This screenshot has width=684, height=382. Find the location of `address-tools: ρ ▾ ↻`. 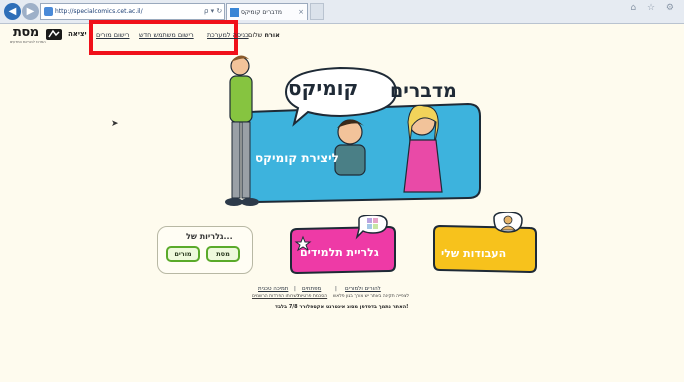

address-tools: ρ ▾ ↻ is located at coordinates (213, 11).